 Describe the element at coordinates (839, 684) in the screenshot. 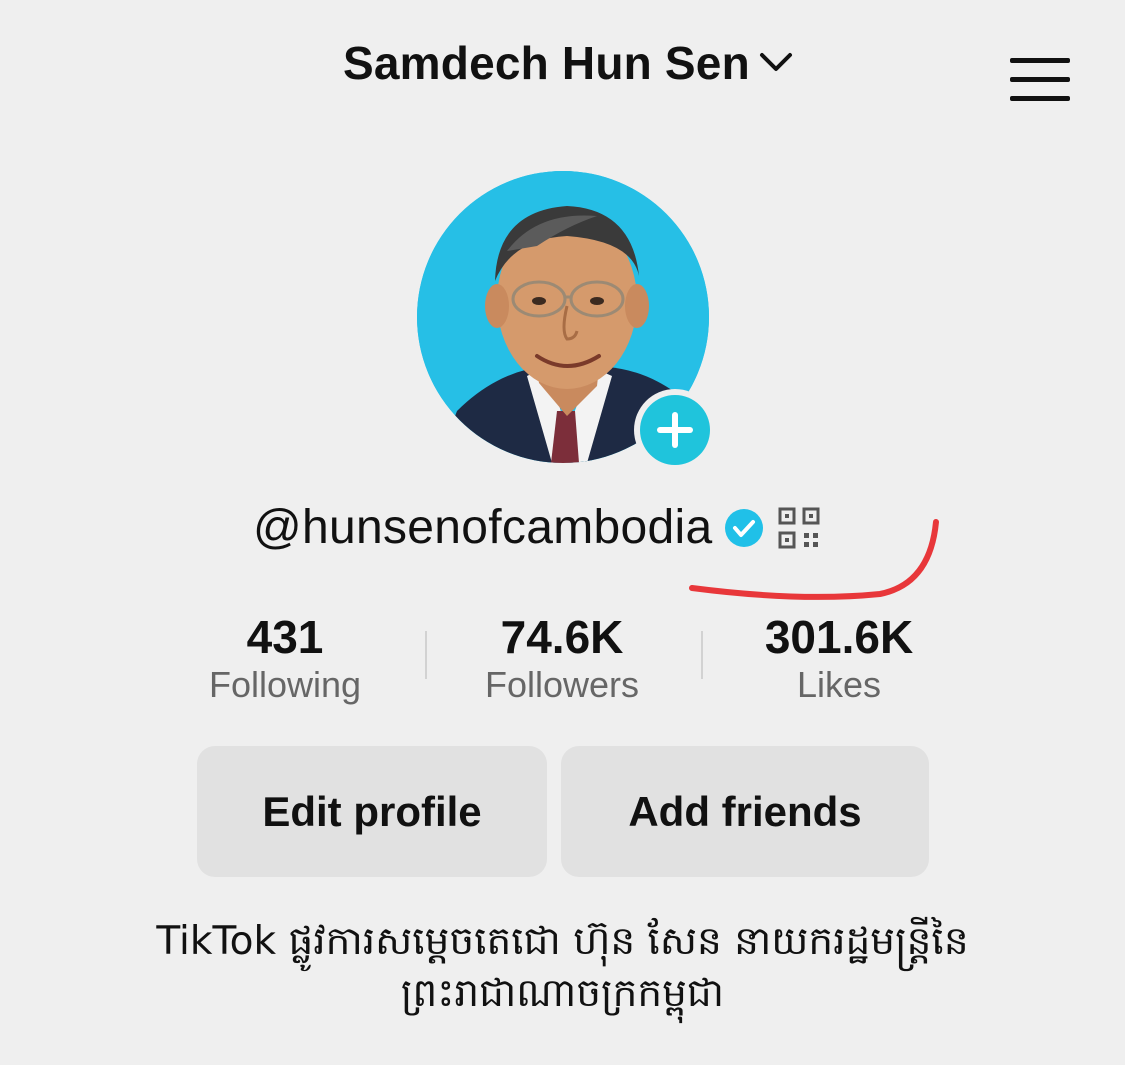

I see `stat-label: Likes` at that location.